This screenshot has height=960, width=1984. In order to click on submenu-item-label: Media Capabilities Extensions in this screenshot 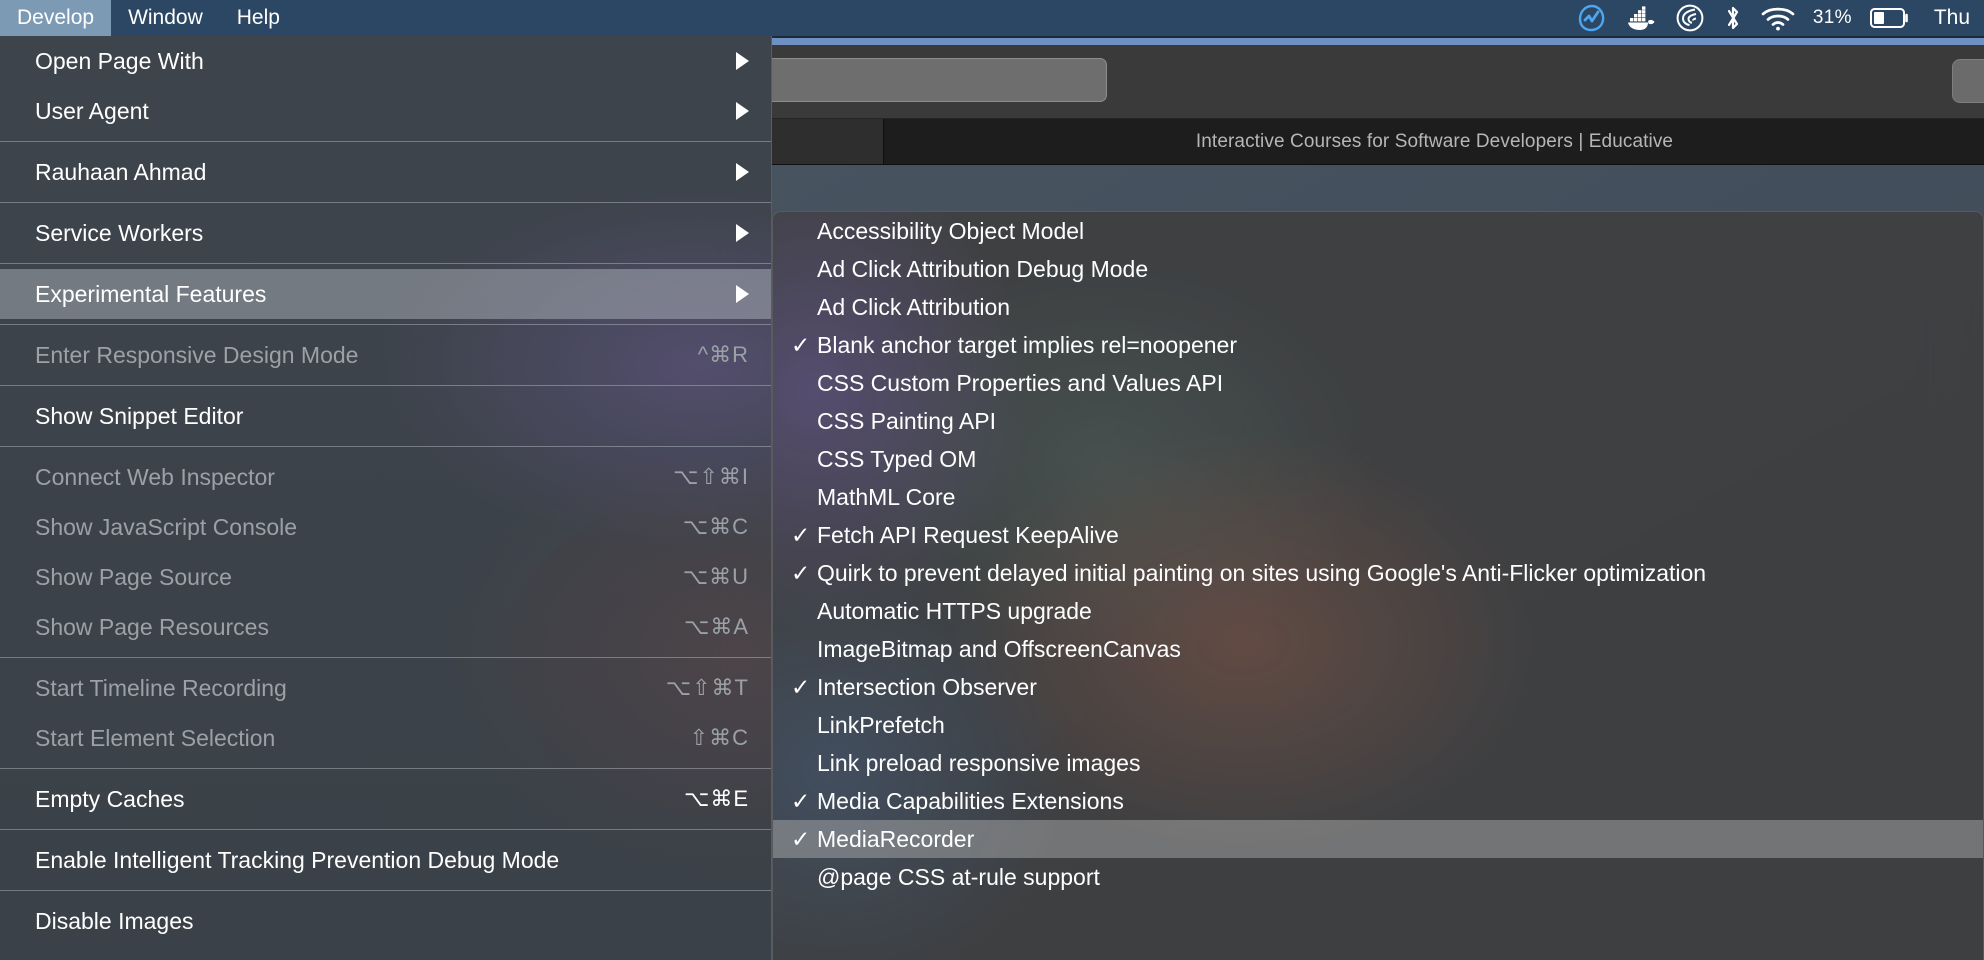, I will do `click(970, 800)`.